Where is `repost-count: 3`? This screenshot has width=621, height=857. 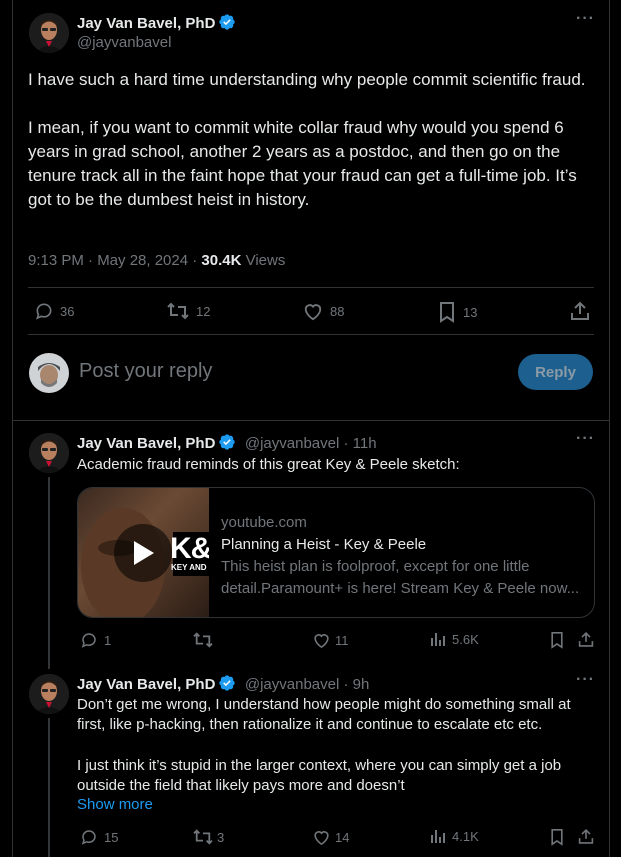
repost-count: 3 is located at coordinates (221, 837).